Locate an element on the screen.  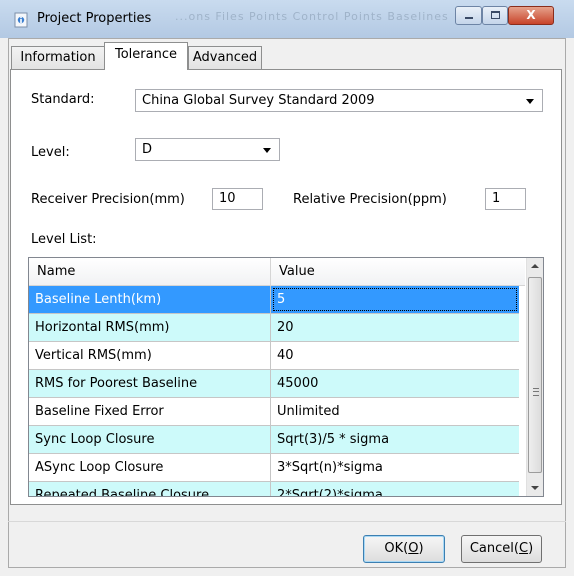
tab-label: Information is located at coordinates (58, 57).